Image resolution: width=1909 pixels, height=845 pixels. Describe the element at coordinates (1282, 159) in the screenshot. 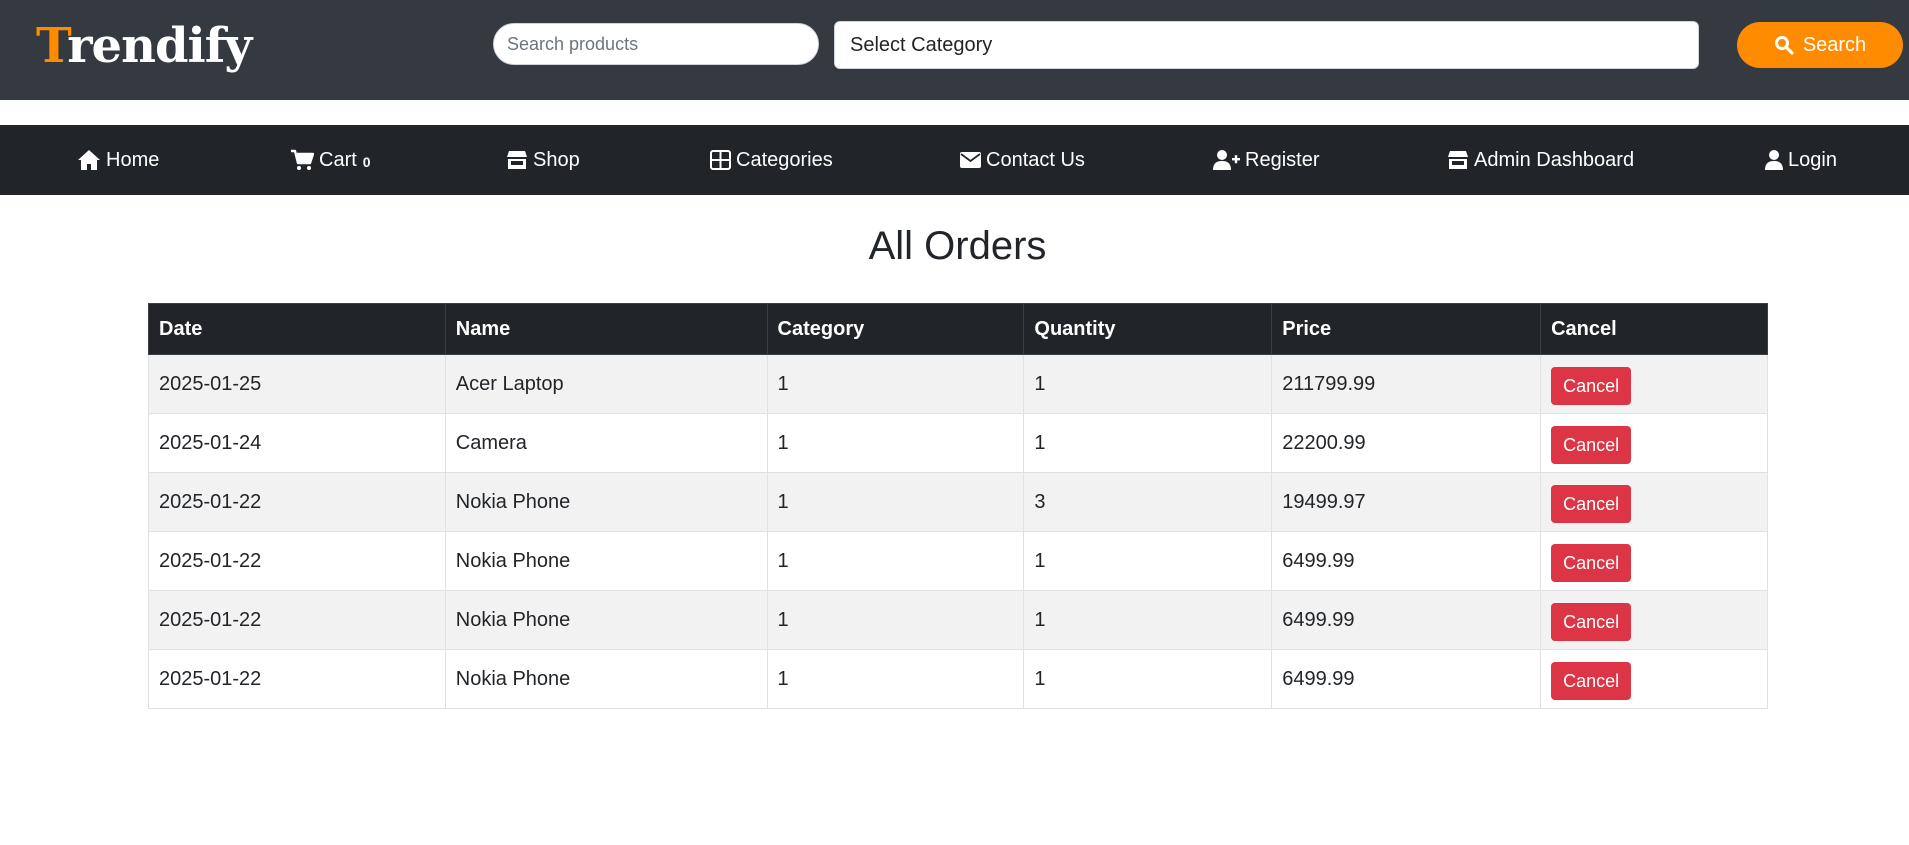

I see `nav-register-label: Register` at that location.